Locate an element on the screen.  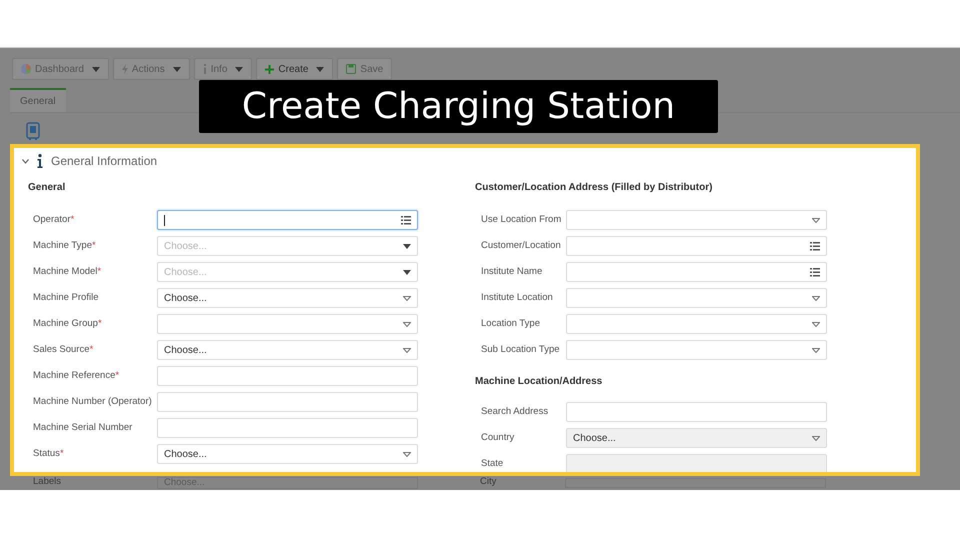
field-label: State is located at coordinates (492, 463).